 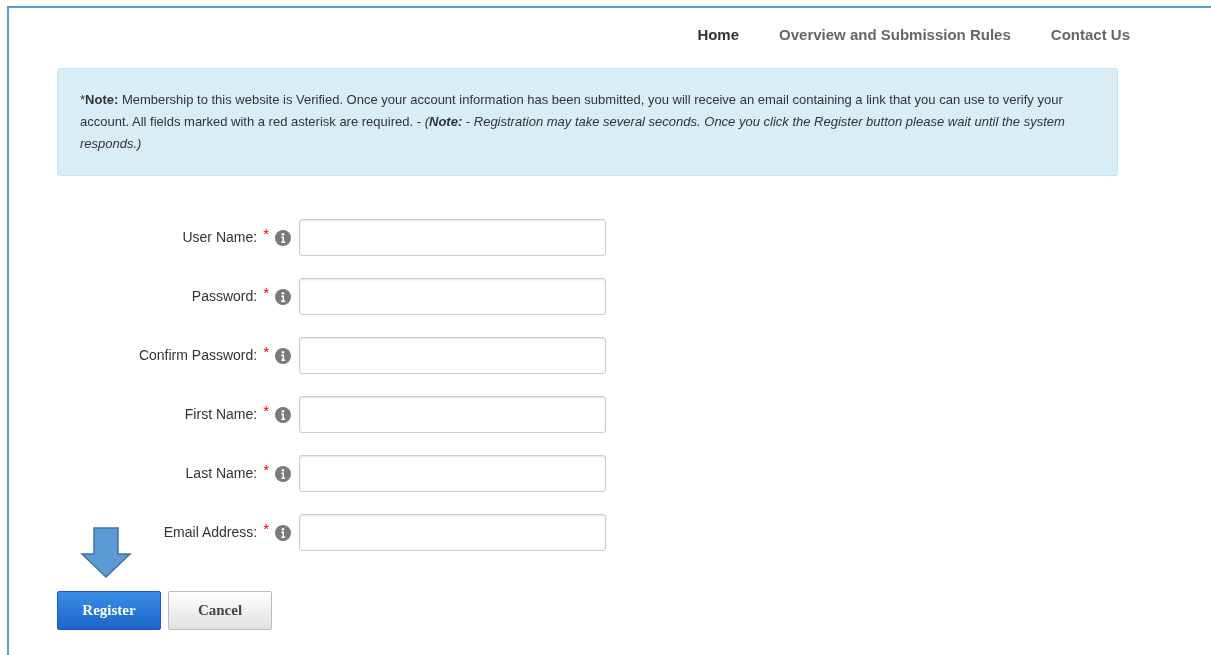 What do you see at coordinates (210, 532) in the screenshot?
I see `field-label: Email Address:` at bounding box center [210, 532].